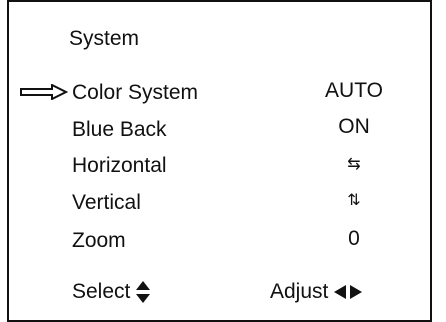 This screenshot has width=446, height=322. I want to click on select-hint: Select, so click(111, 292).